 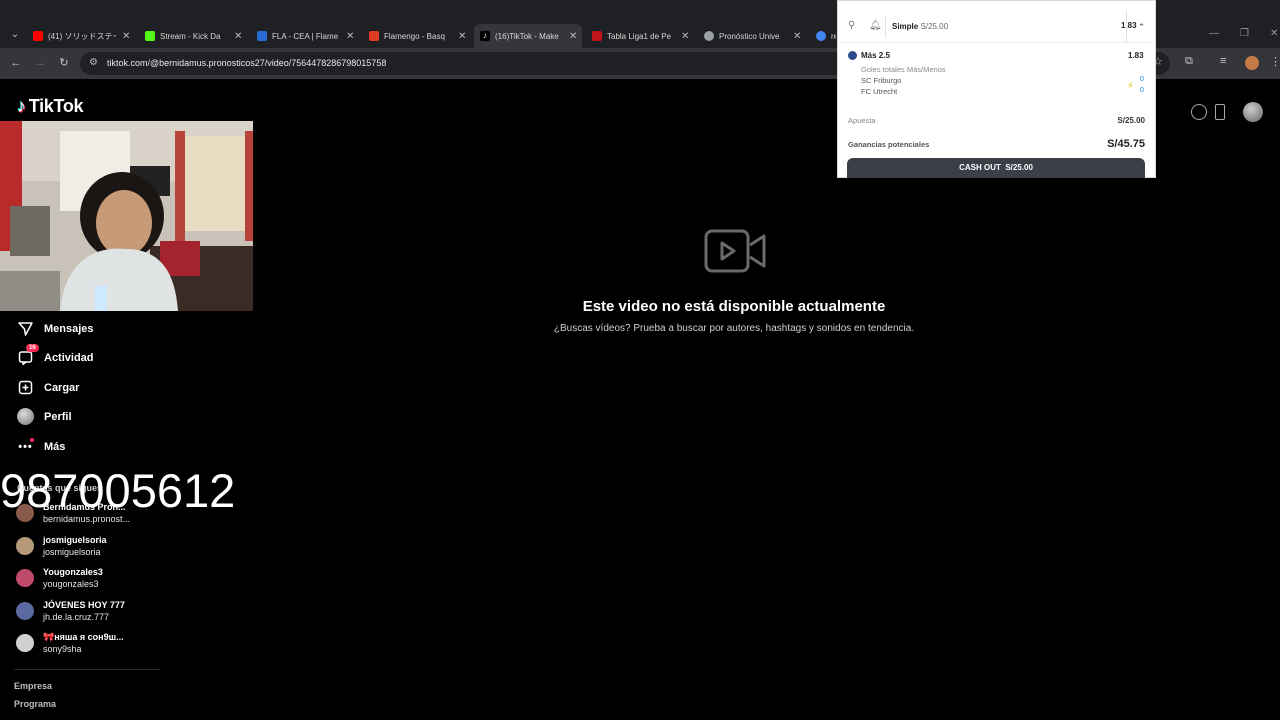 I want to click on tiktok-logo: ♪ TikTok, so click(x=50, y=106).